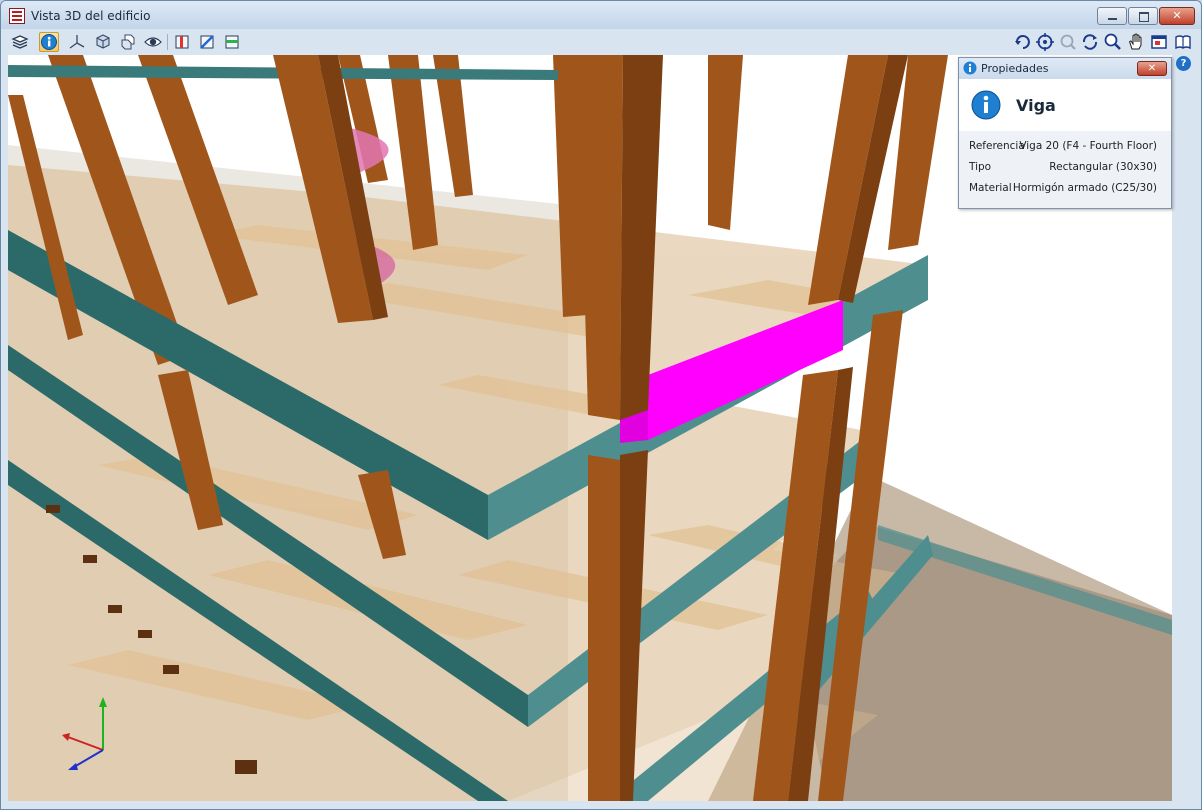 This screenshot has height=810, width=1202. I want to click on bottom-border, so click(601, 805).